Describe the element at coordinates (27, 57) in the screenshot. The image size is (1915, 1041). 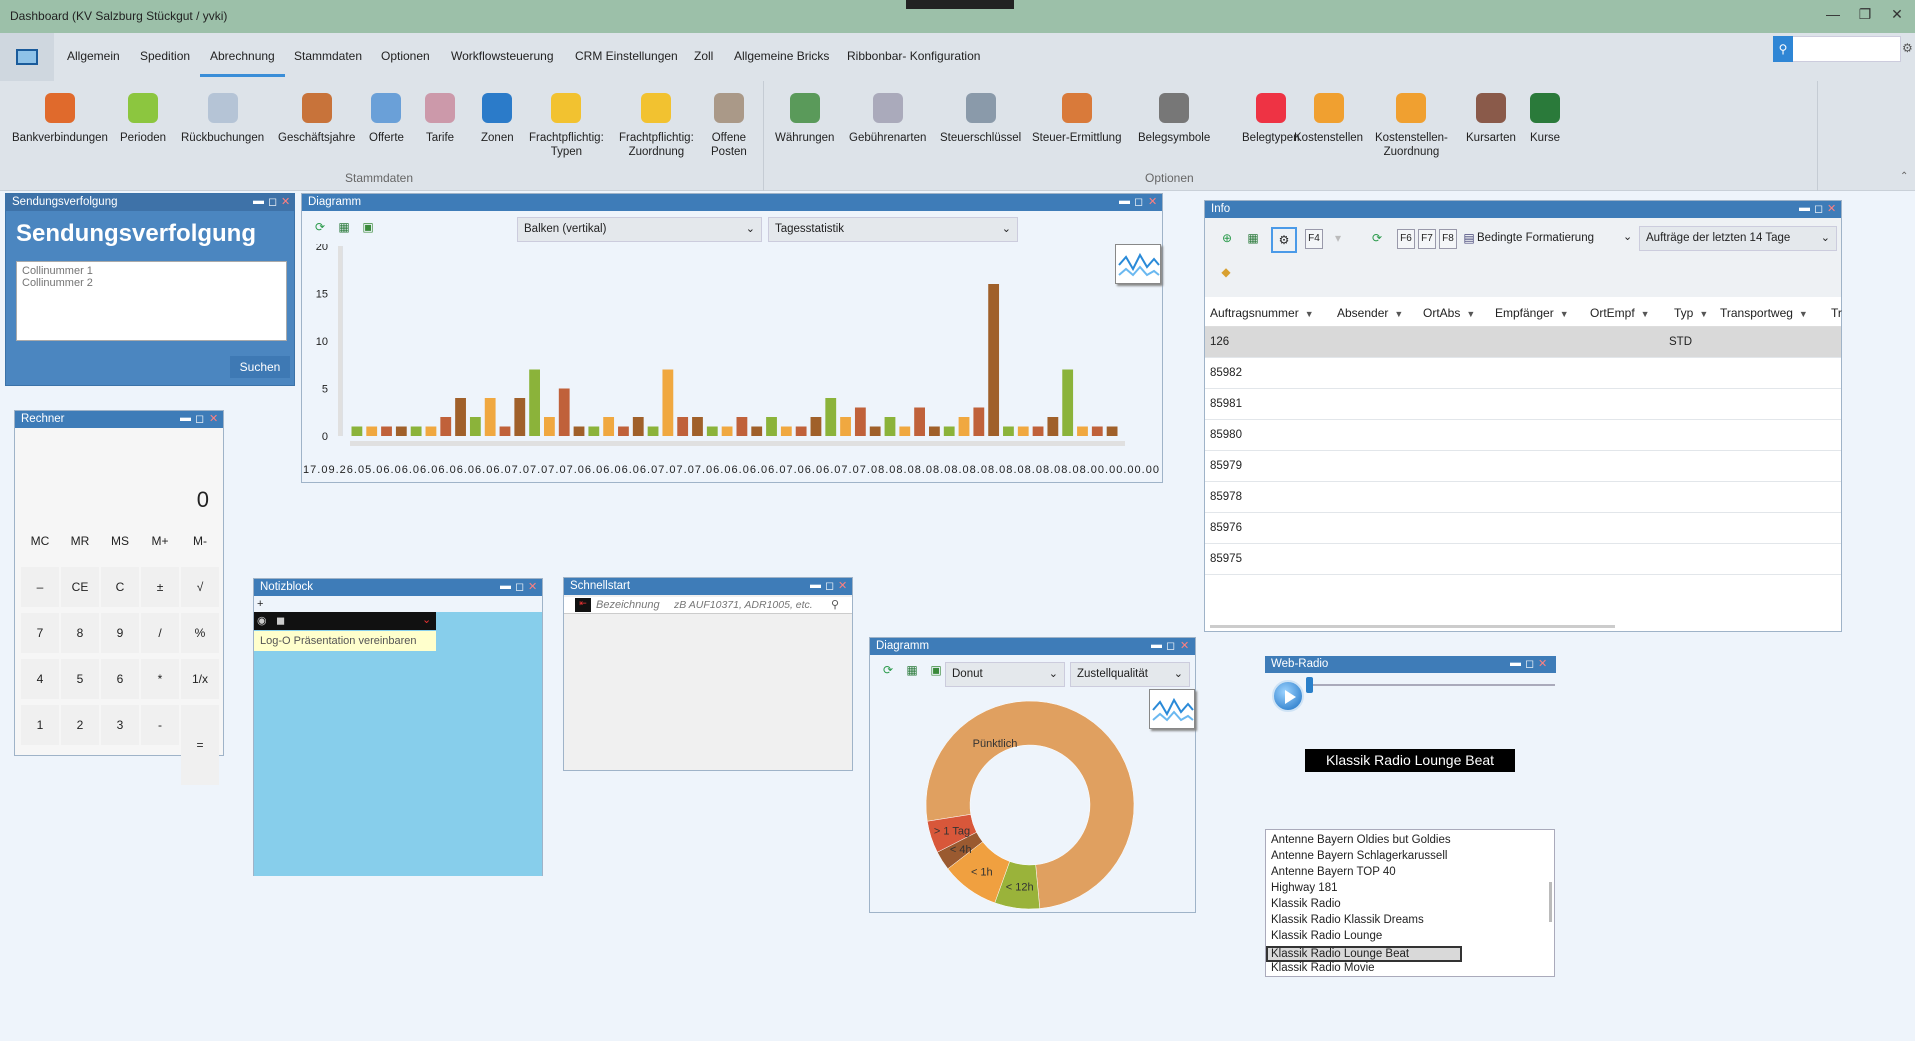
I see `app-menu-button` at that location.